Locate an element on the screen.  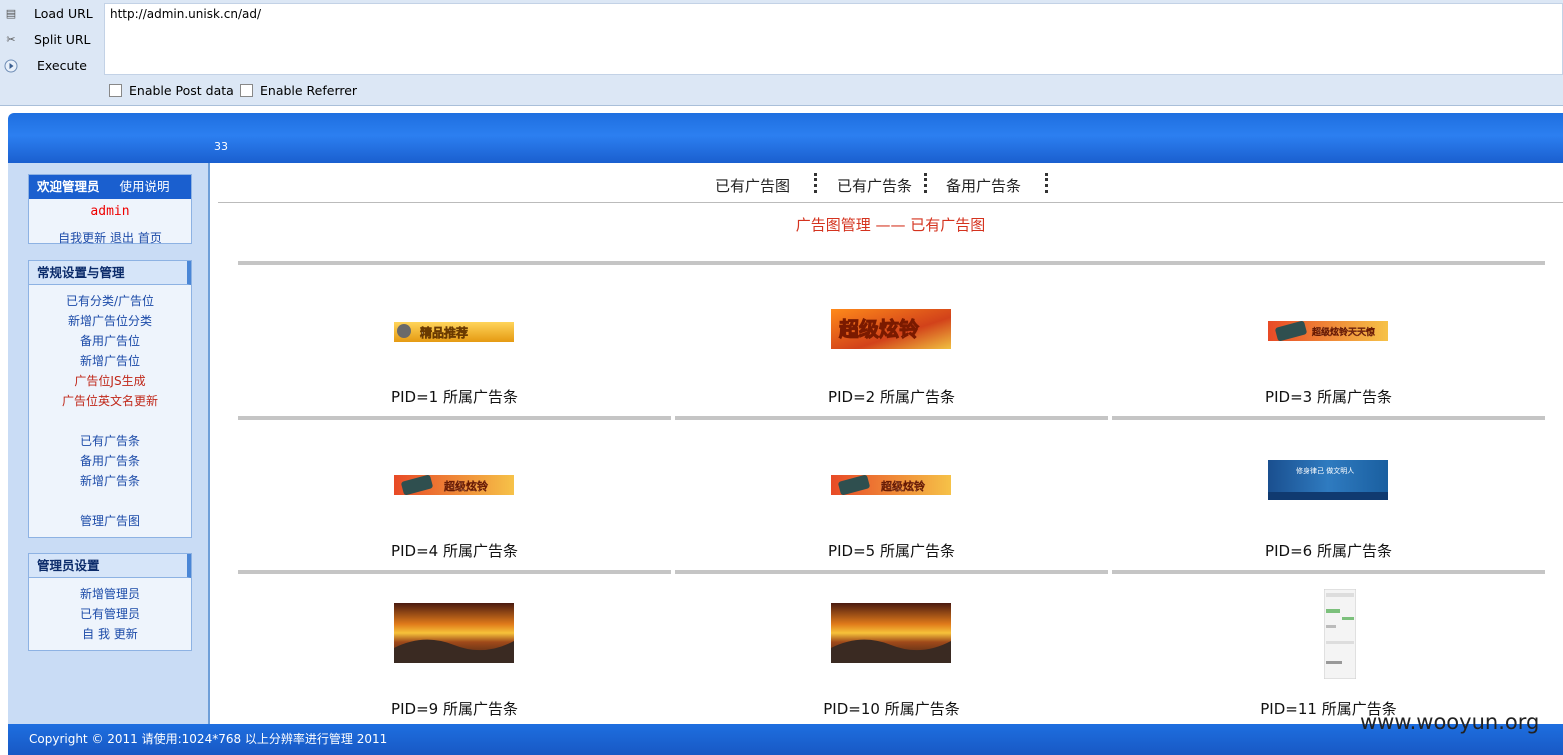
sidebar-item-add-category: 新增广告位分类 is located at coordinates (110, 321).